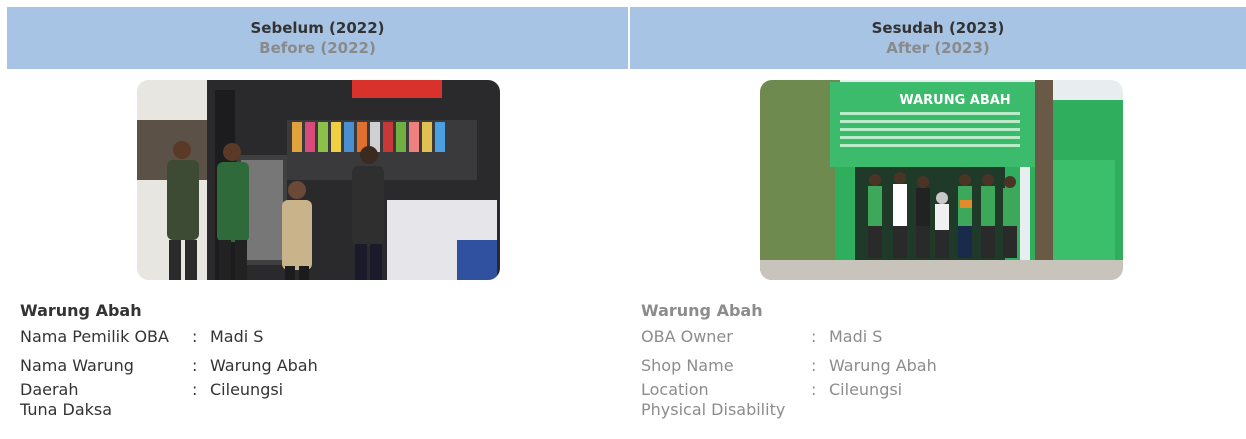 The width and height of the screenshot is (1246, 439). What do you see at coordinates (317, 48) in the screenshot?
I see `before-subtitle: Before (2022)` at bounding box center [317, 48].